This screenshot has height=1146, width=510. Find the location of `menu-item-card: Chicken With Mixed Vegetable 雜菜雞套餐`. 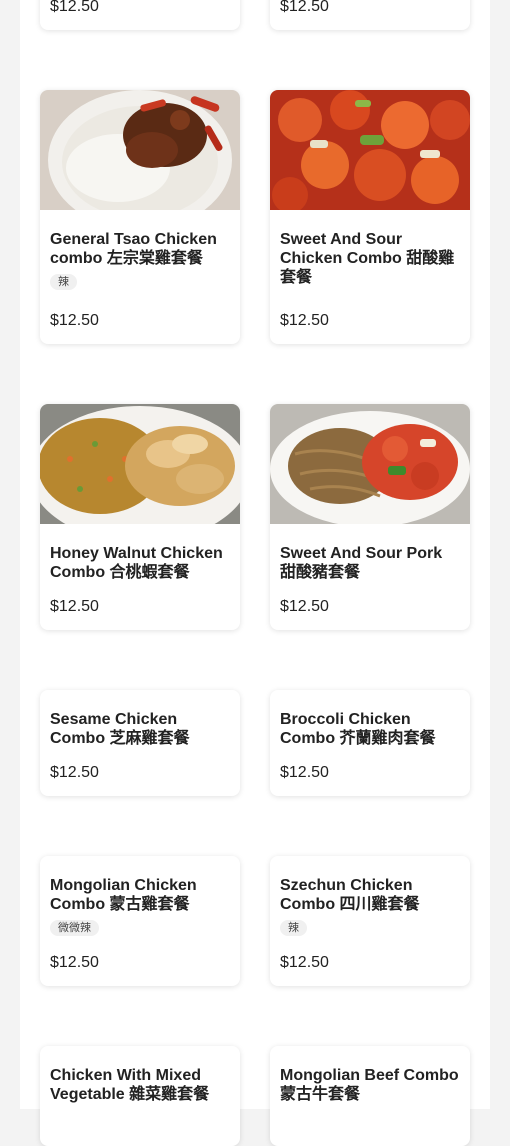

menu-item-card: Chicken With Mixed Vegetable 雜菜雞套餐 is located at coordinates (140, 1096).